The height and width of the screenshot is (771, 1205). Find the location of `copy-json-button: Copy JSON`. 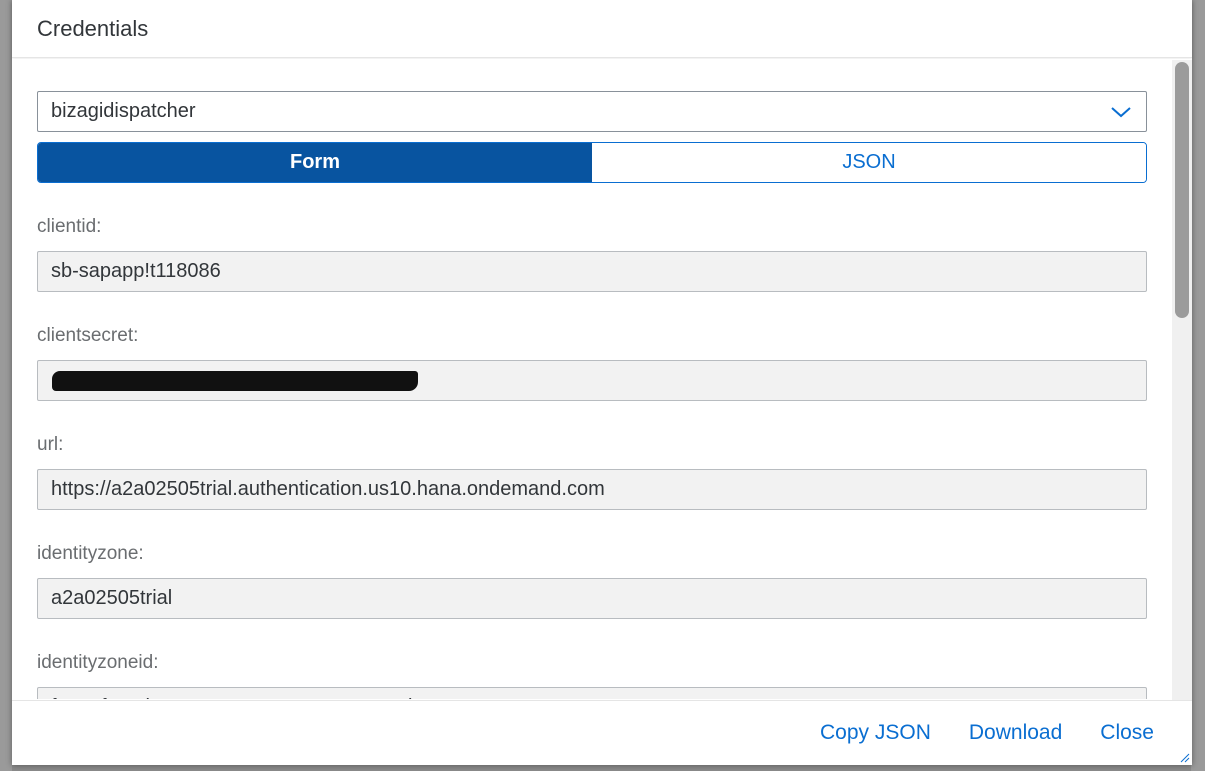

copy-json-button: Copy JSON is located at coordinates (875, 733).